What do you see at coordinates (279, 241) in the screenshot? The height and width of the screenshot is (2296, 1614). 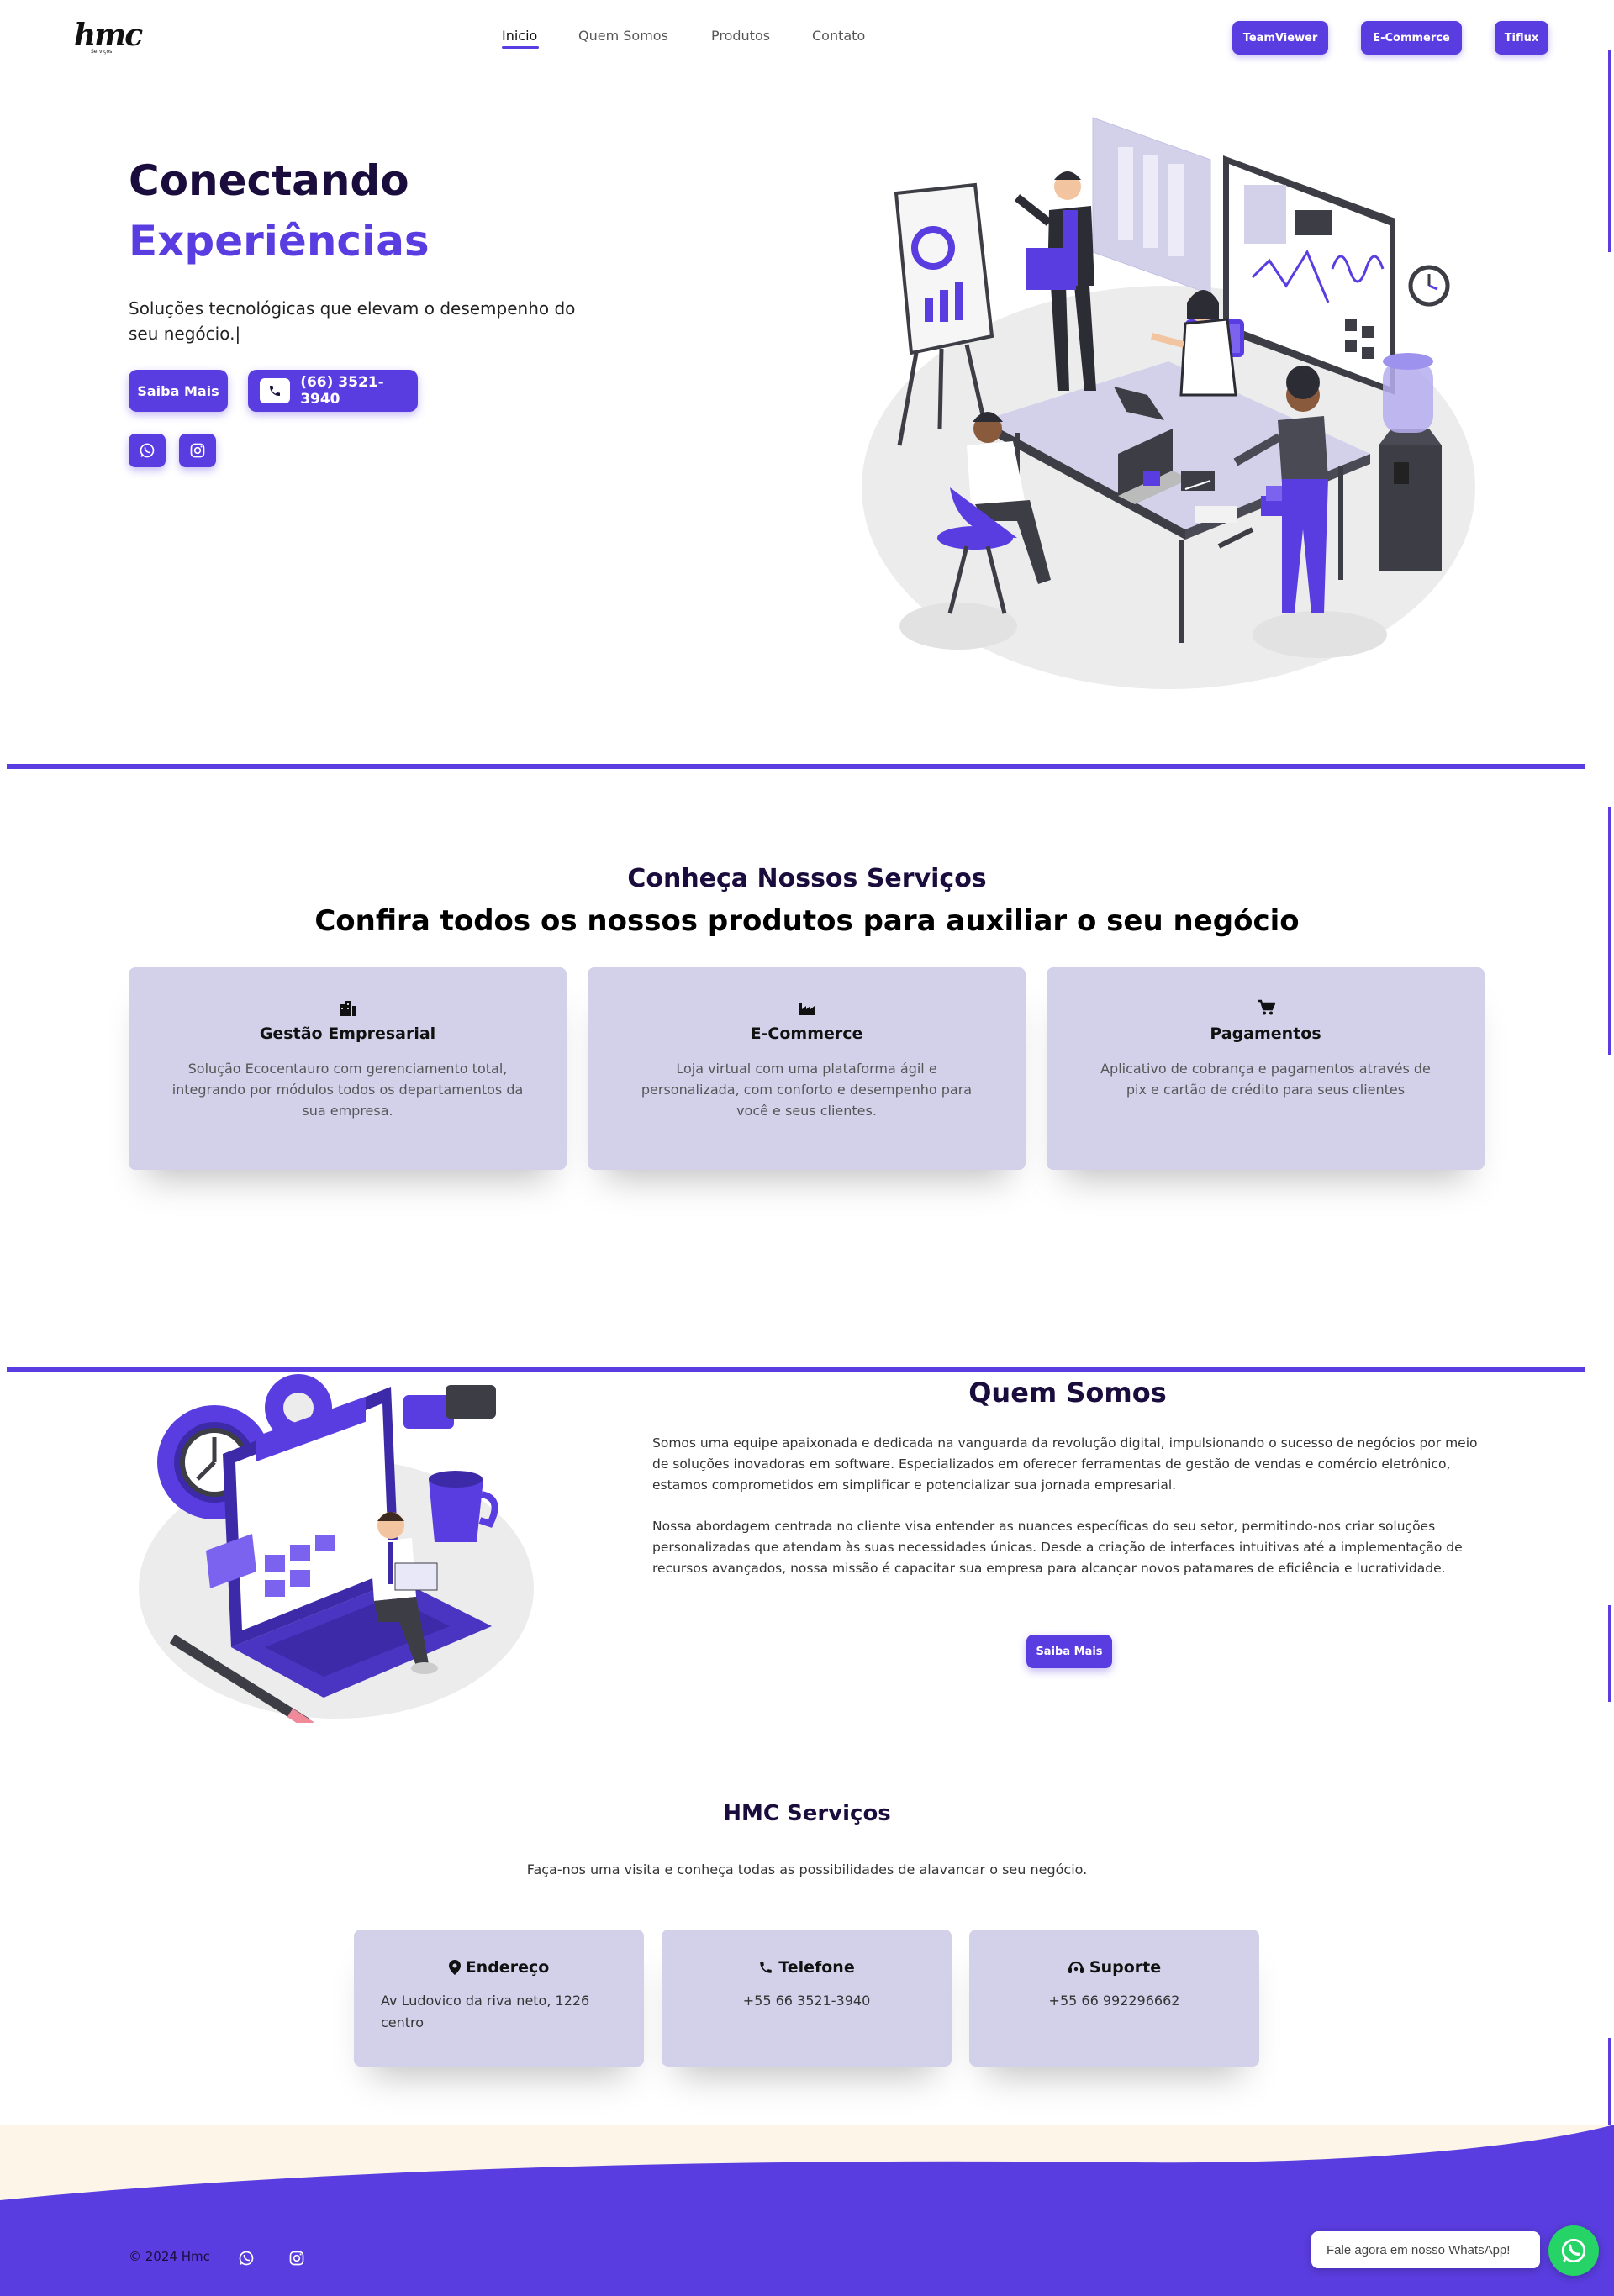 I see `hero-title-line2: Experiências` at bounding box center [279, 241].